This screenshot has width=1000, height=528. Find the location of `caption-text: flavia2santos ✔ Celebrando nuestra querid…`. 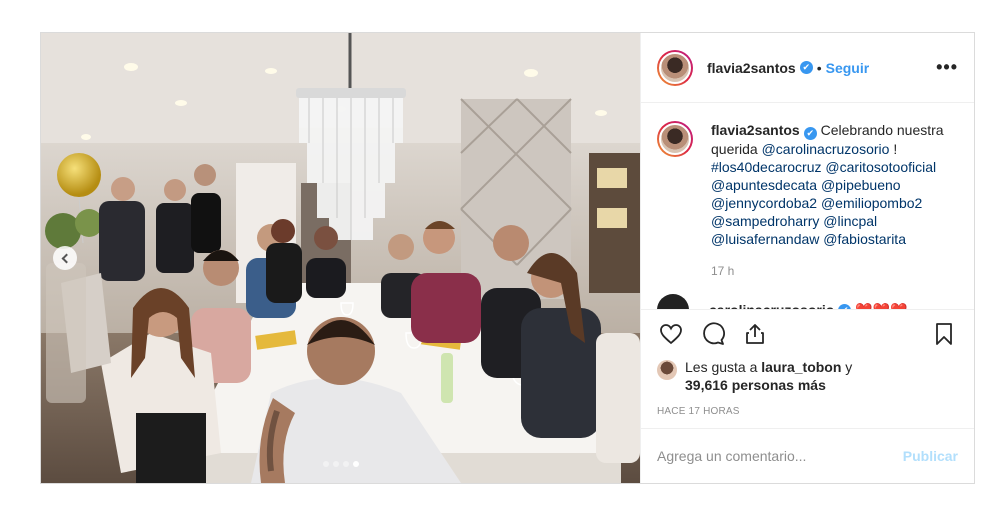

caption-text: flavia2santos ✔ Celebrando nuestra querid… is located at coordinates (831, 184).